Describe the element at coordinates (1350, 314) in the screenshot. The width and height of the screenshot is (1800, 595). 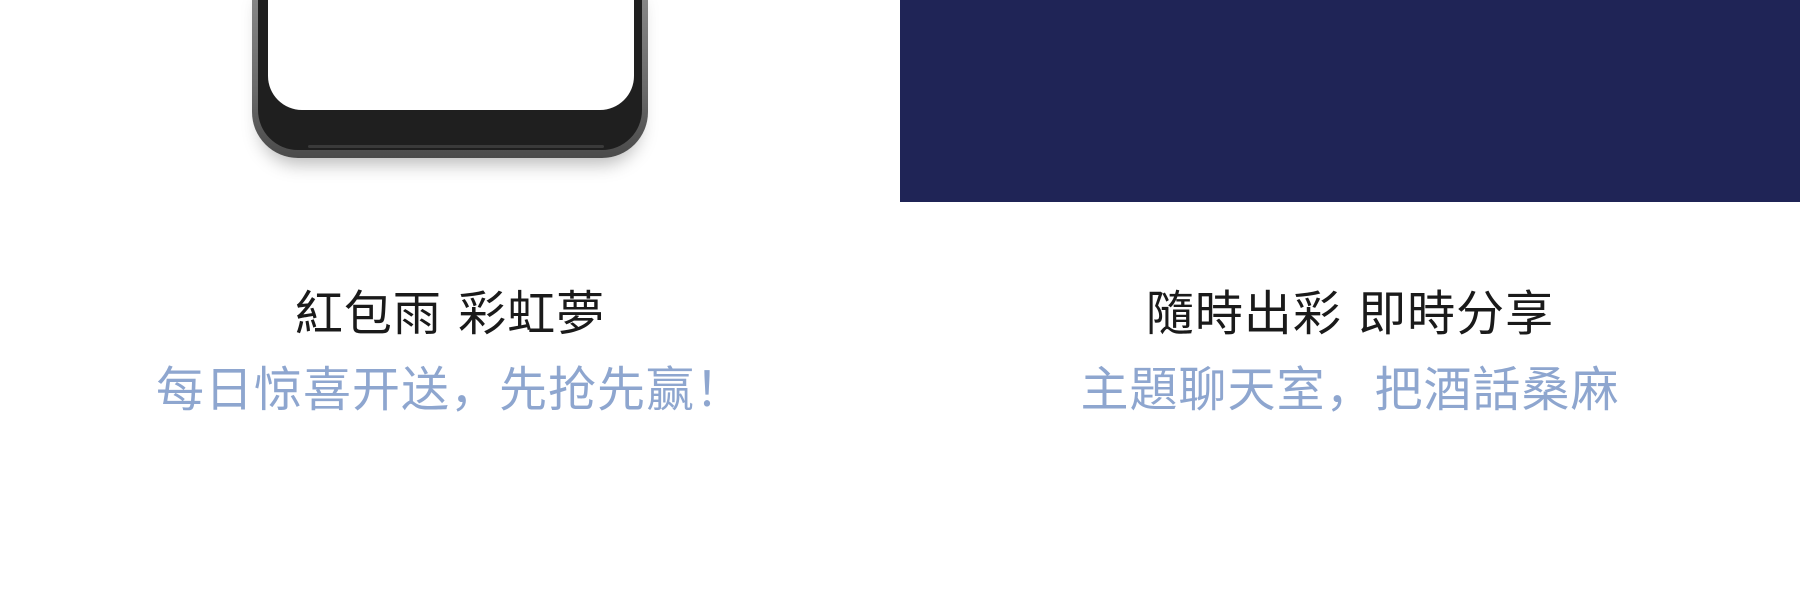
I see `feature-title: 隨時出彩 即時分享` at that location.